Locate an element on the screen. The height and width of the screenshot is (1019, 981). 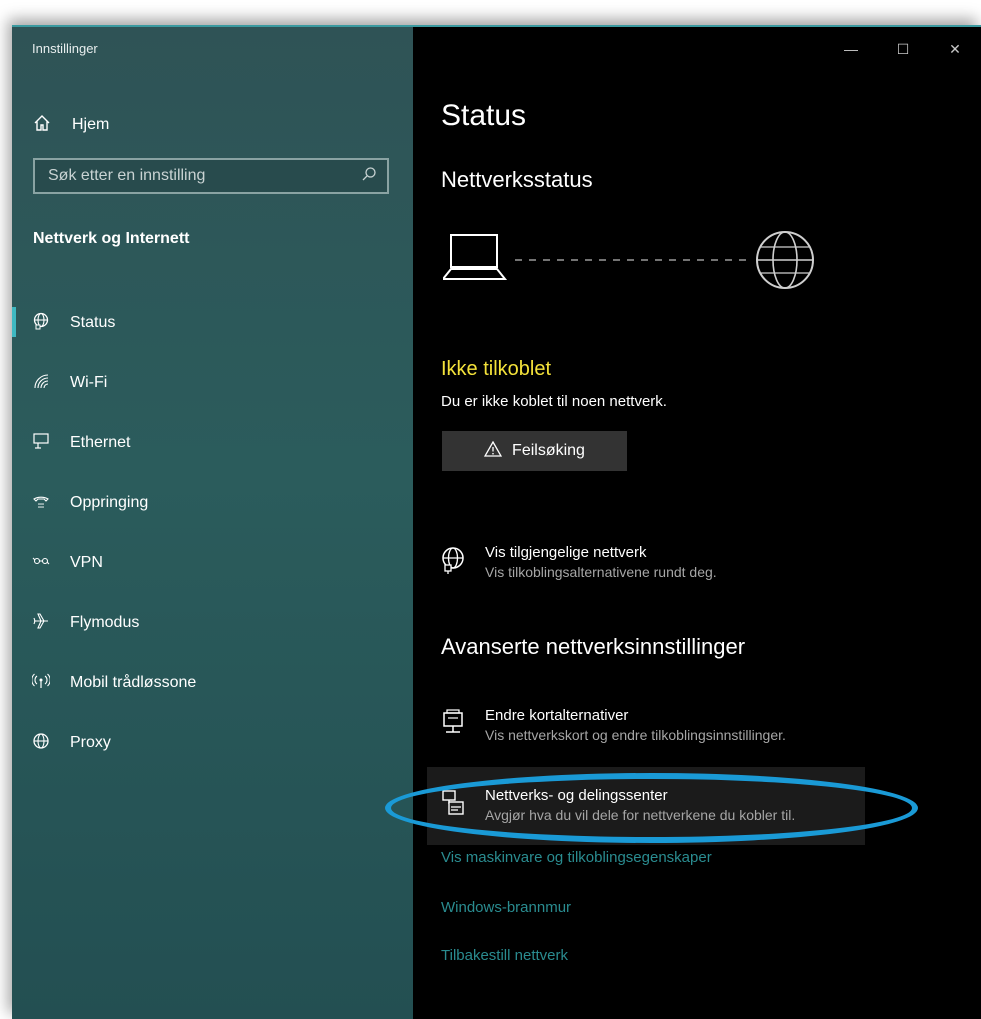
troubleshoot-button: Feilsøking is located at coordinates (534, 451).